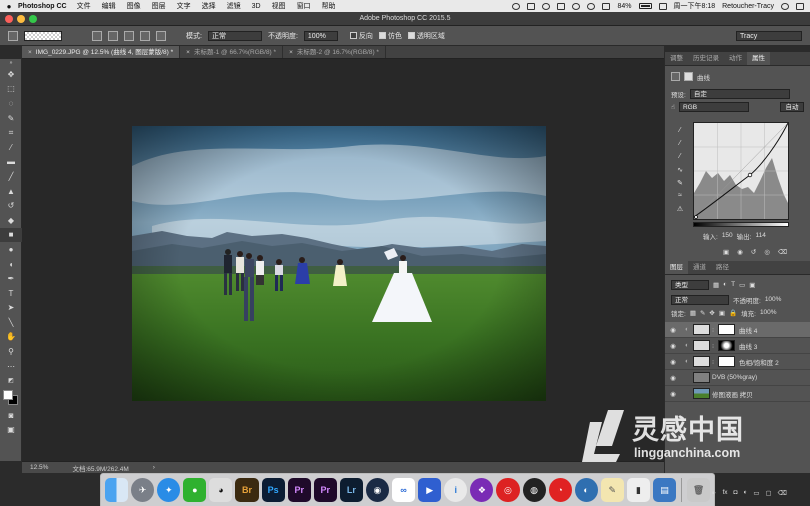 Image resolution: width=810 pixels, height=506 pixels. I want to click on gradient-swatch, so click(43, 35).